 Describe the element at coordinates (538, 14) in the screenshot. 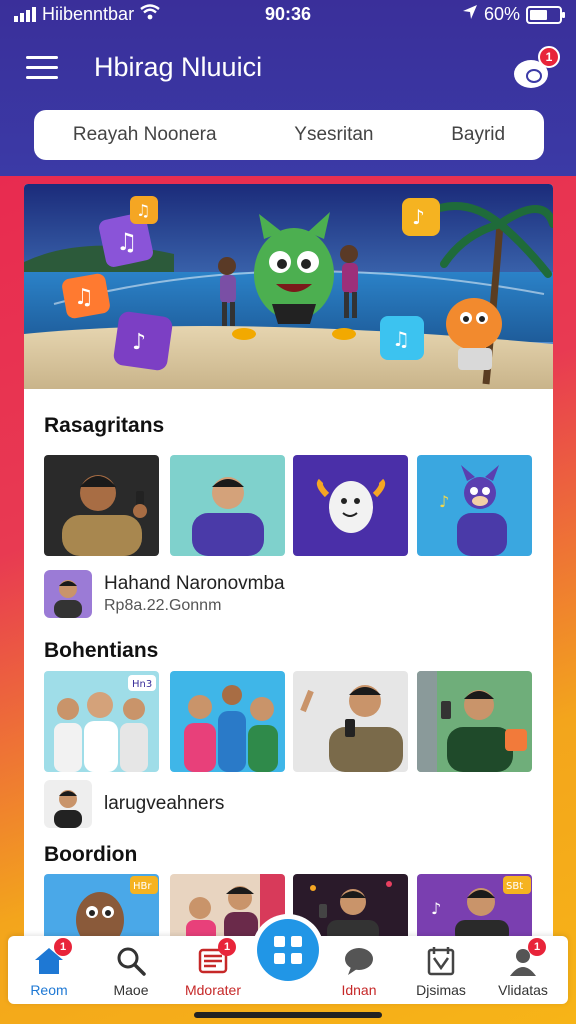

I see `battery-fill` at that location.